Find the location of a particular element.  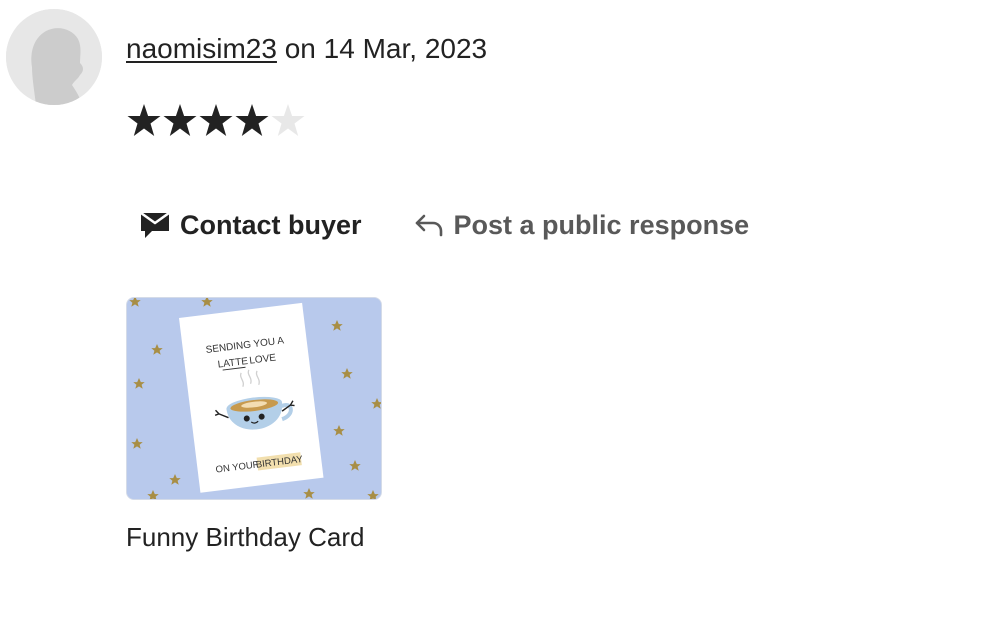

review-actions: Contact buyer Post a public response is located at coordinates (444, 225).